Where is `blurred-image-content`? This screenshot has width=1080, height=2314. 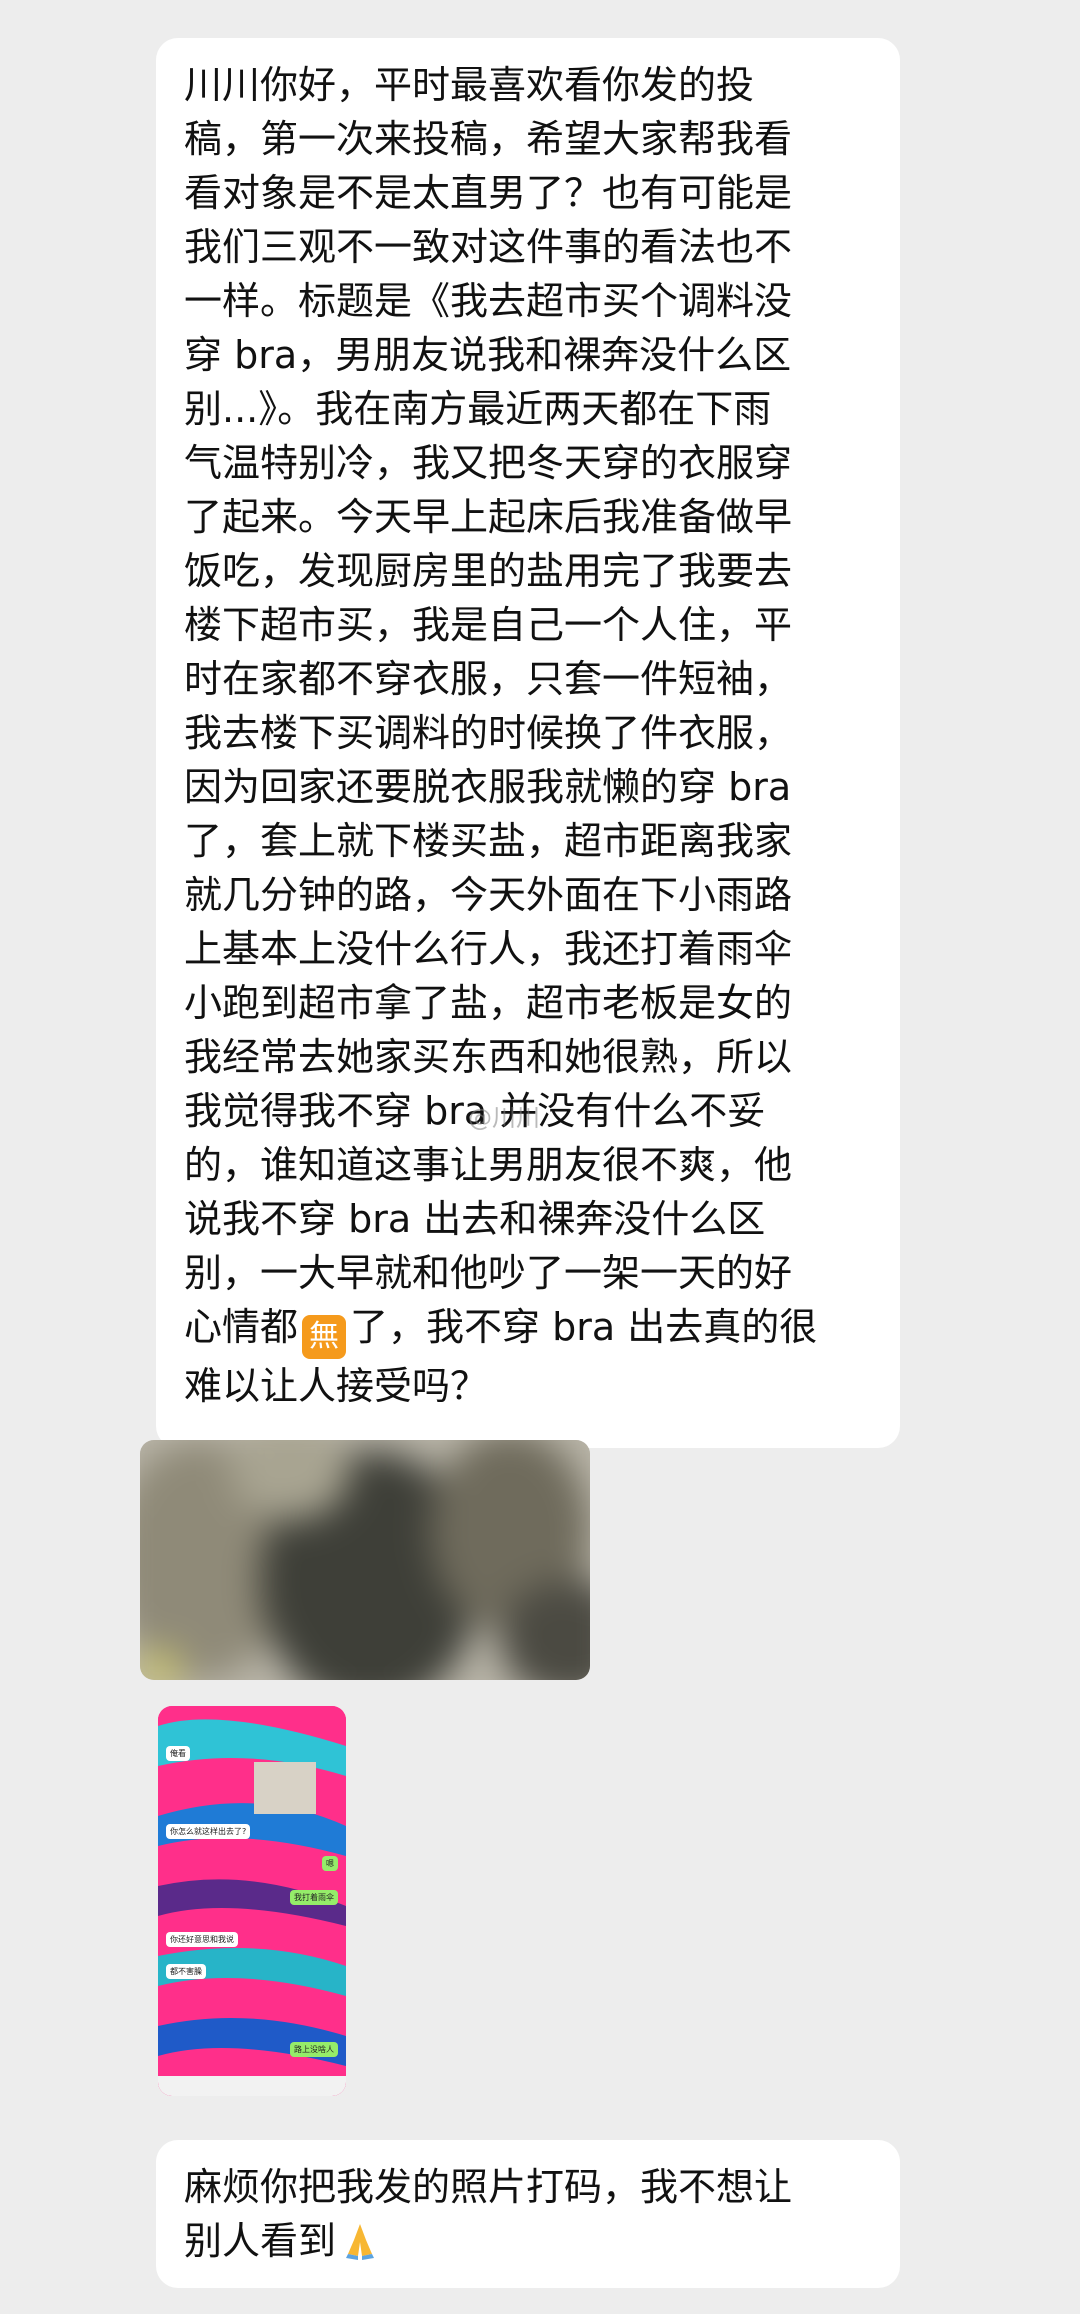
blurred-image-content is located at coordinates (365, 1560).